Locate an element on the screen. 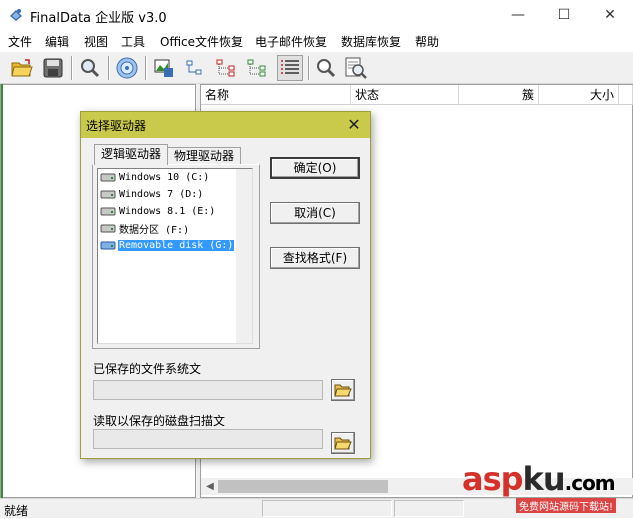 Image resolution: width=633 pixels, height=519 pixels. maximize-button: ☐ is located at coordinates (564, 15).